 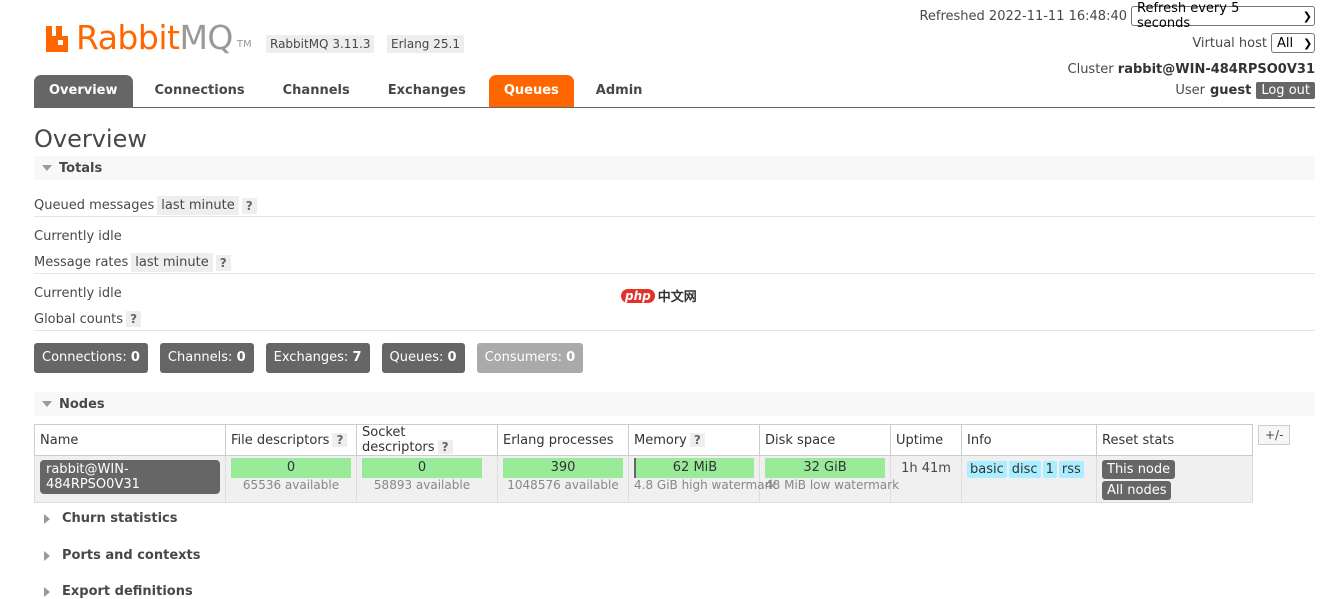 What do you see at coordinates (127, 591) in the screenshot?
I see `section-label: Export definitions` at bounding box center [127, 591].